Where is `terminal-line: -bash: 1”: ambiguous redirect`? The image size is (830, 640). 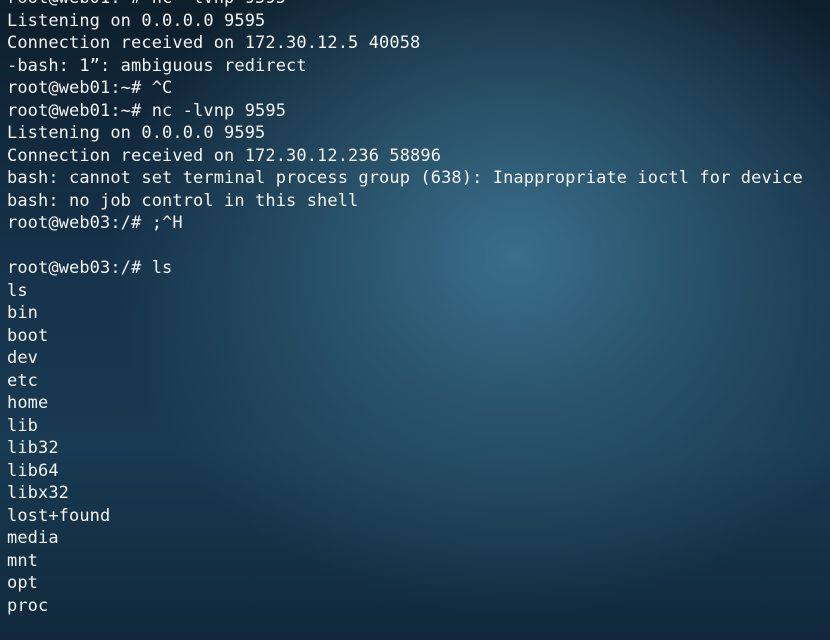
terminal-line: -bash: 1”: ambiguous redirect is located at coordinates (157, 65).